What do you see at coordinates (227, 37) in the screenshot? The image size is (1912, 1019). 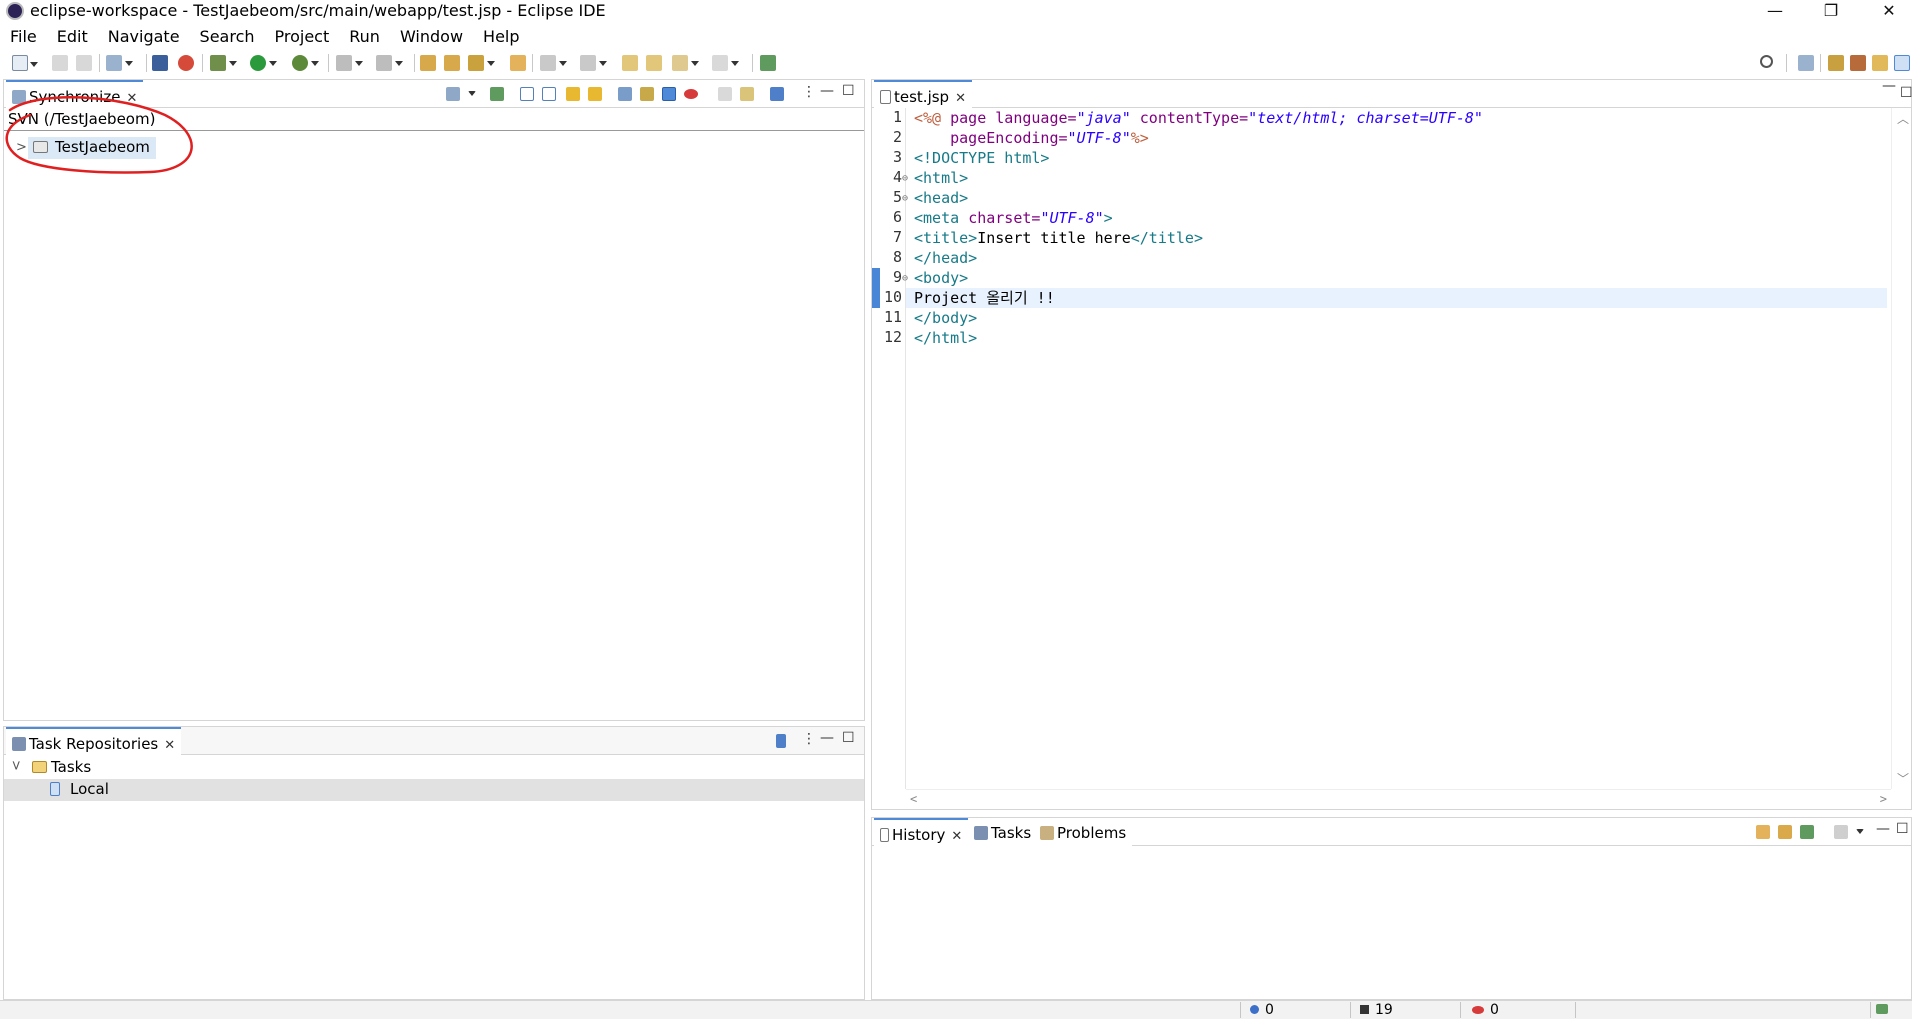 I see `menu-search: Search` at bounding box center [227, 37].